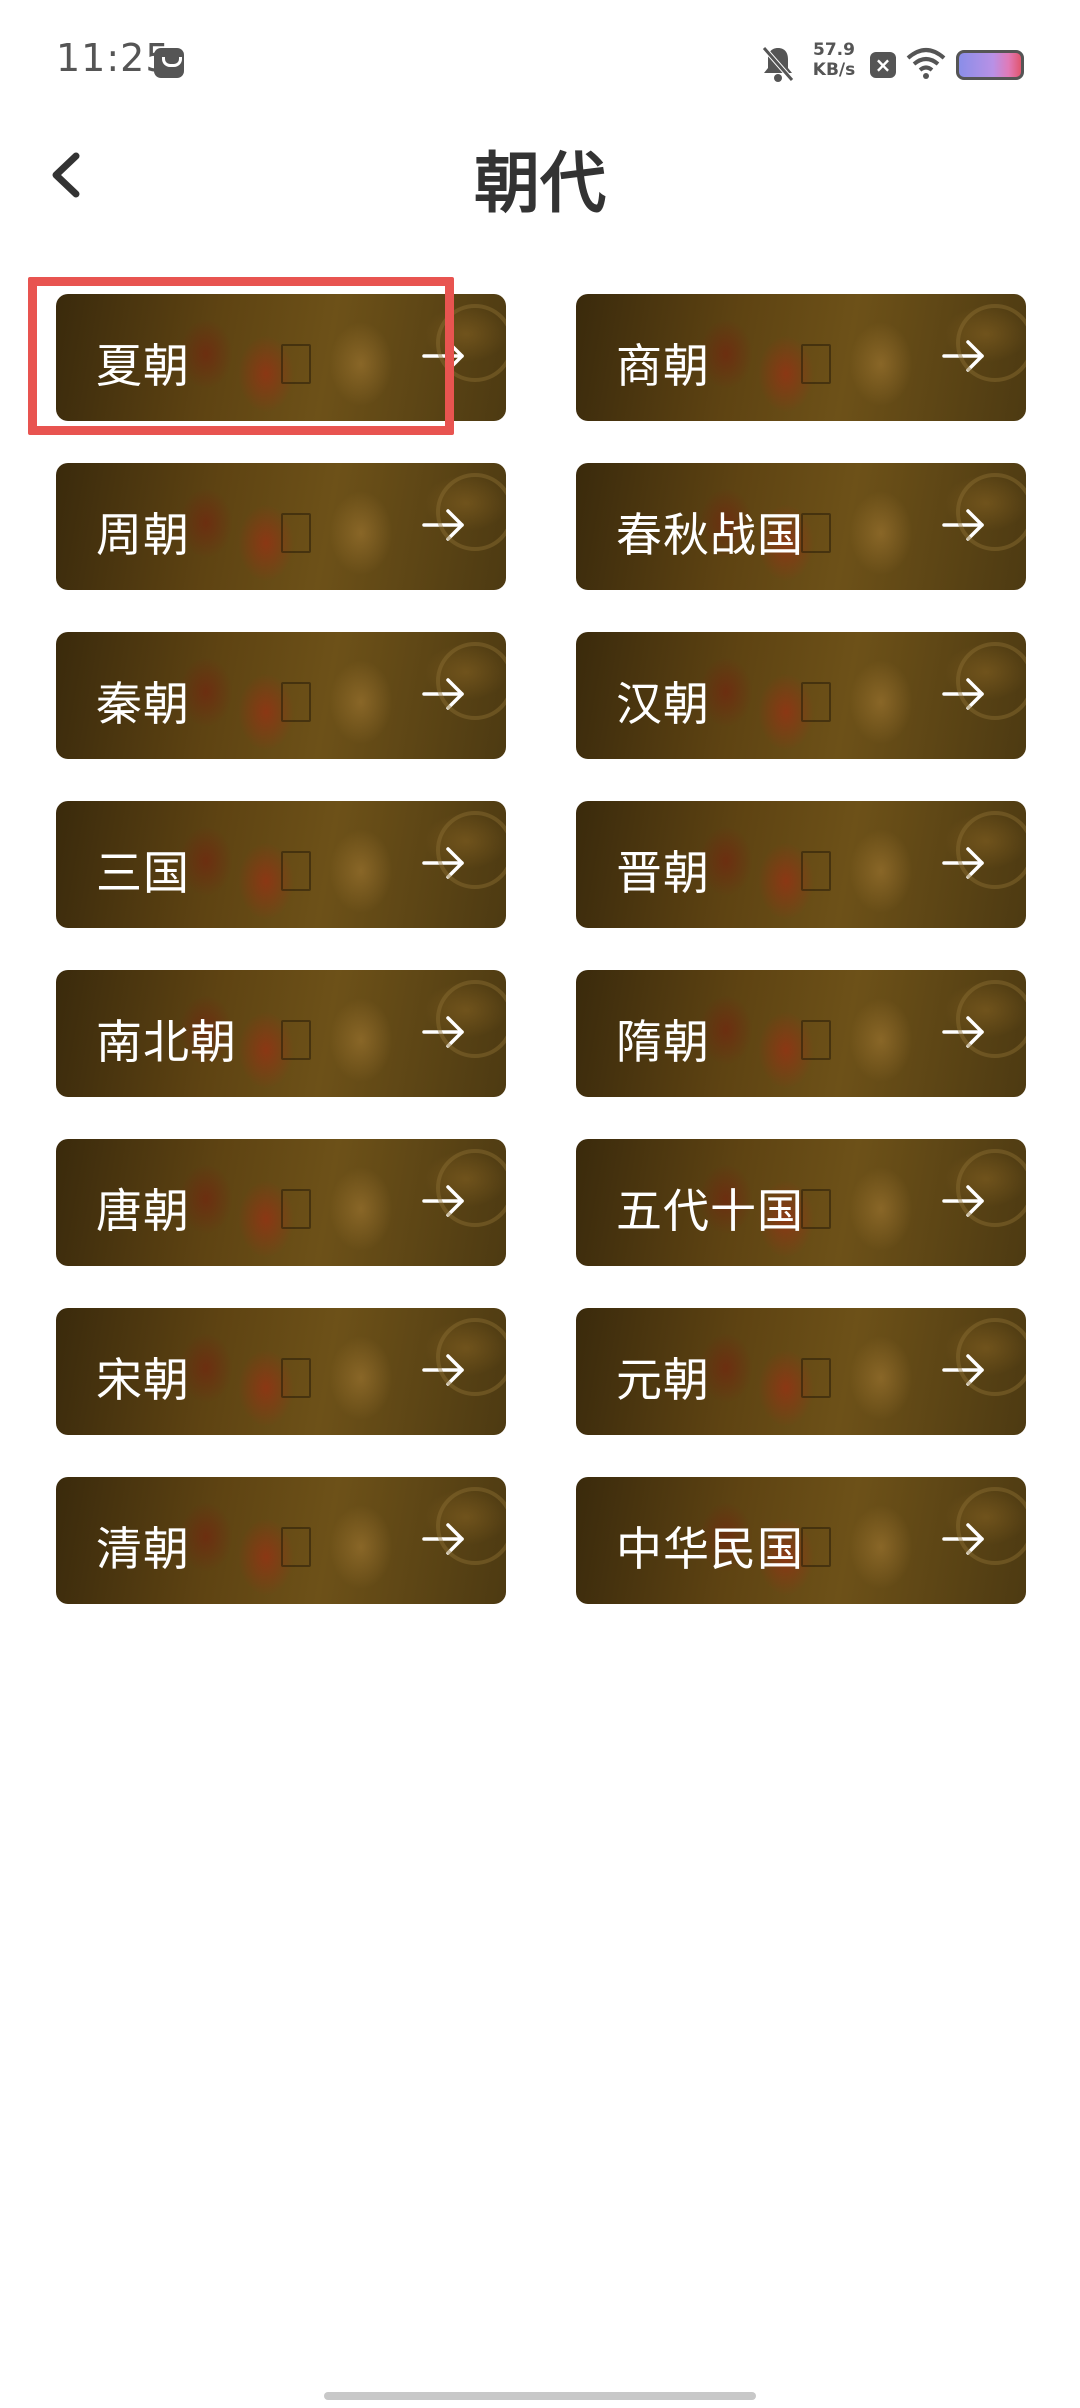 This screenshot has width=1080, height=2408. What do you see at coordinates (801, 1033) in the screenshot?
I see `dynasty-card: 隋朝` at bounding box center [801, 1033].